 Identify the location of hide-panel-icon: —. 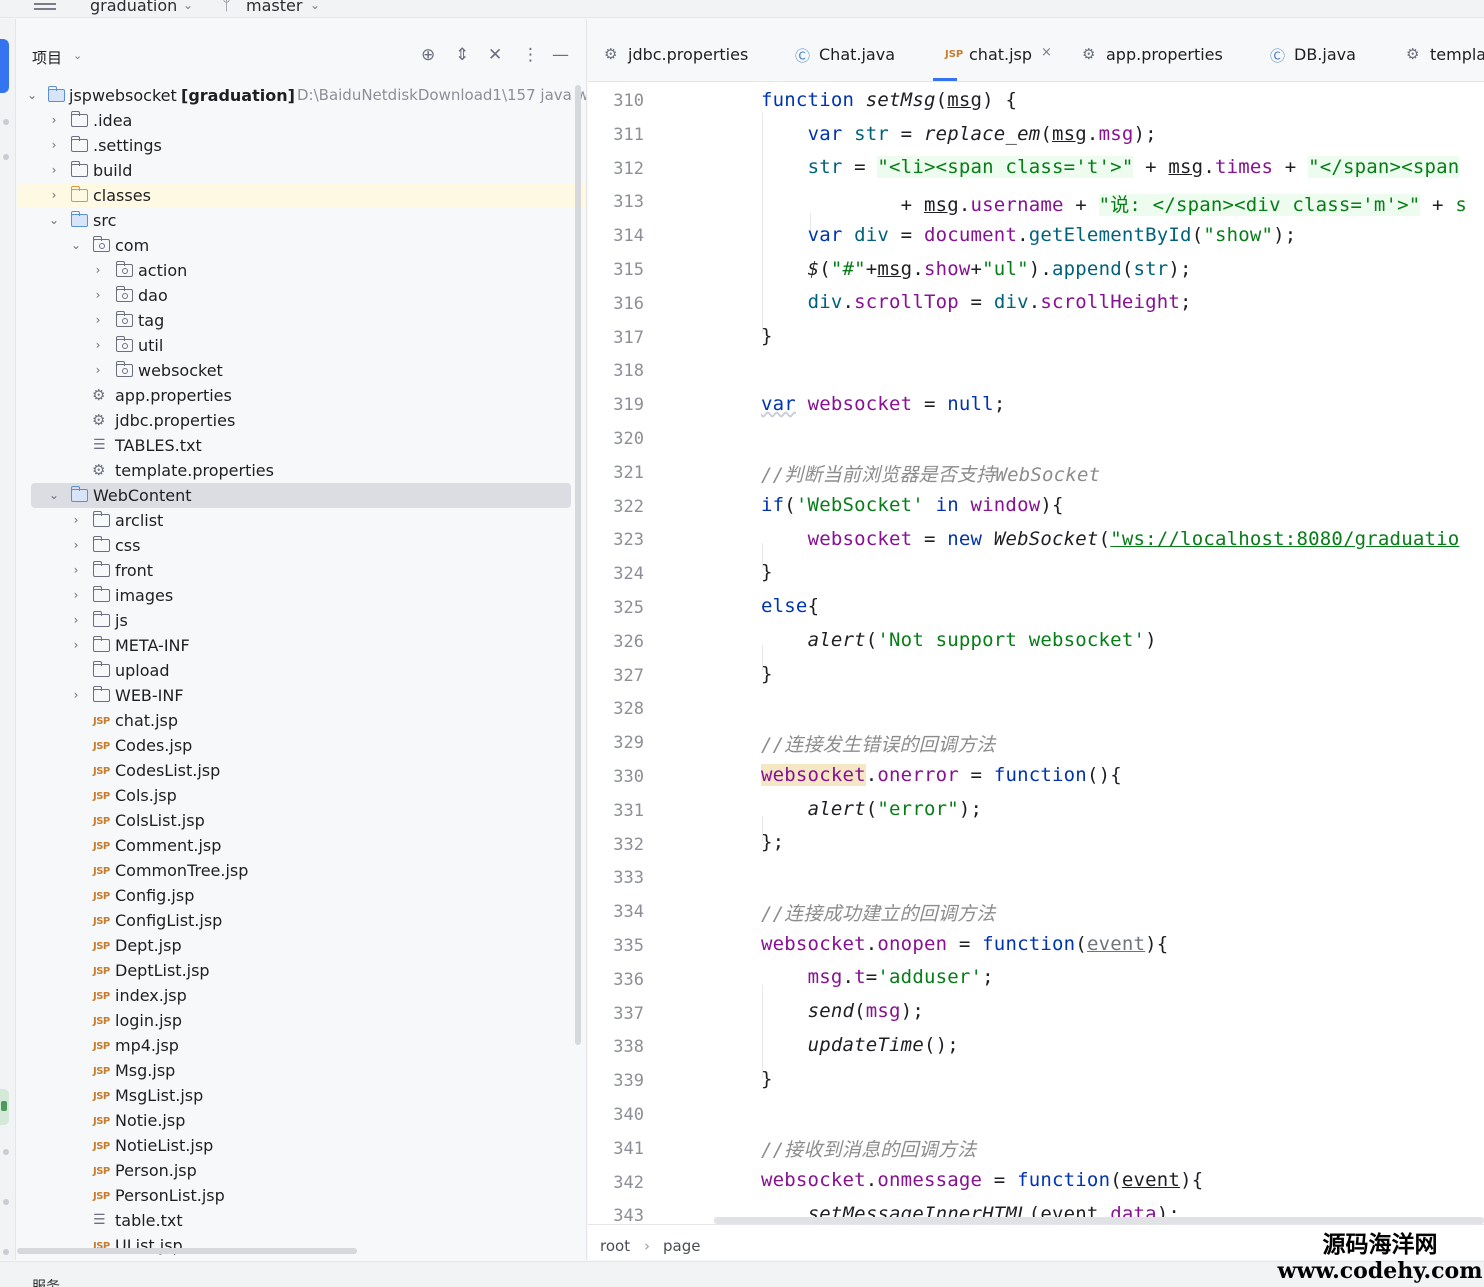
(560, 55).